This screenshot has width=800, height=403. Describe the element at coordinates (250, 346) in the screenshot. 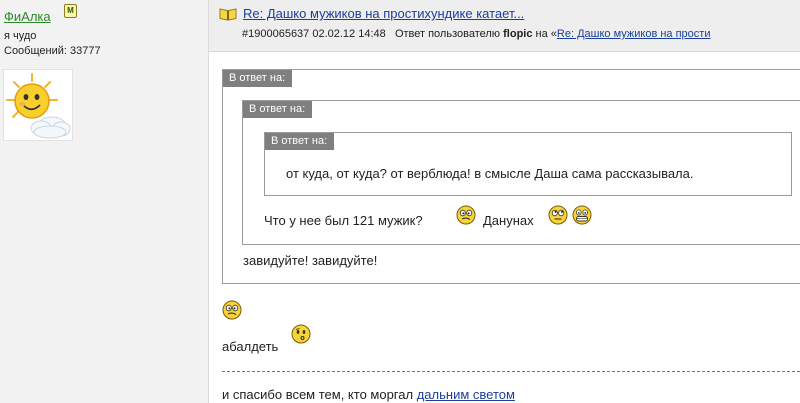

I see `message-body-text: абалдеть` at that location.